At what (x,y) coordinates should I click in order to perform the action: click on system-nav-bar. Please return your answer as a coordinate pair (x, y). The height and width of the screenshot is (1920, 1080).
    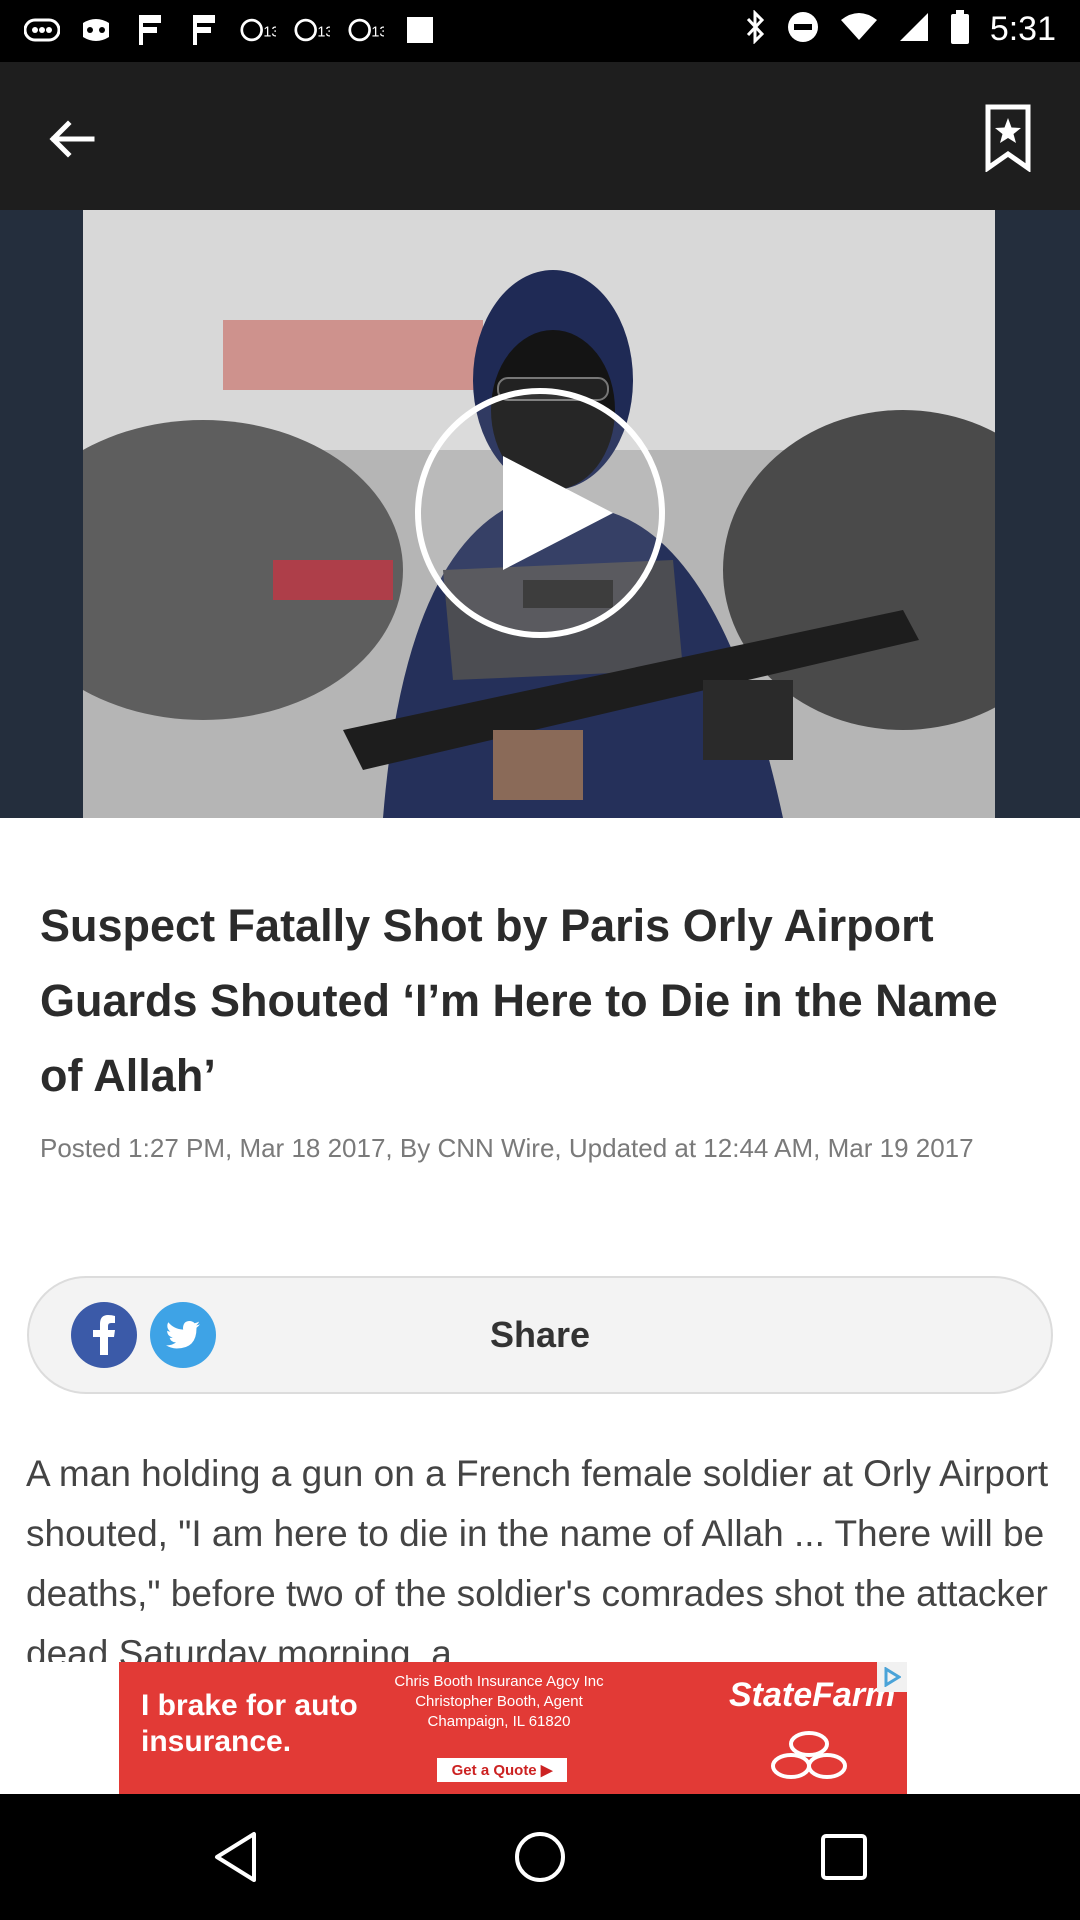
    Looking at the image, I should click on (540, 1857).